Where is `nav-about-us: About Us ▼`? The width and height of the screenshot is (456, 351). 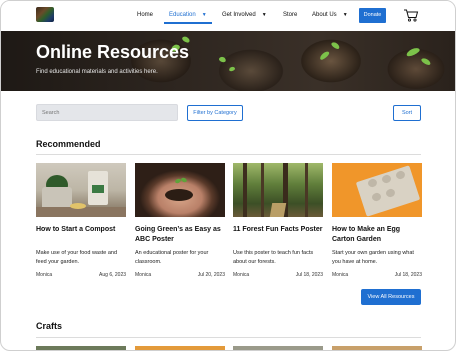
nav-about-us: About Us ▼ is located at coordinates (330, 15).